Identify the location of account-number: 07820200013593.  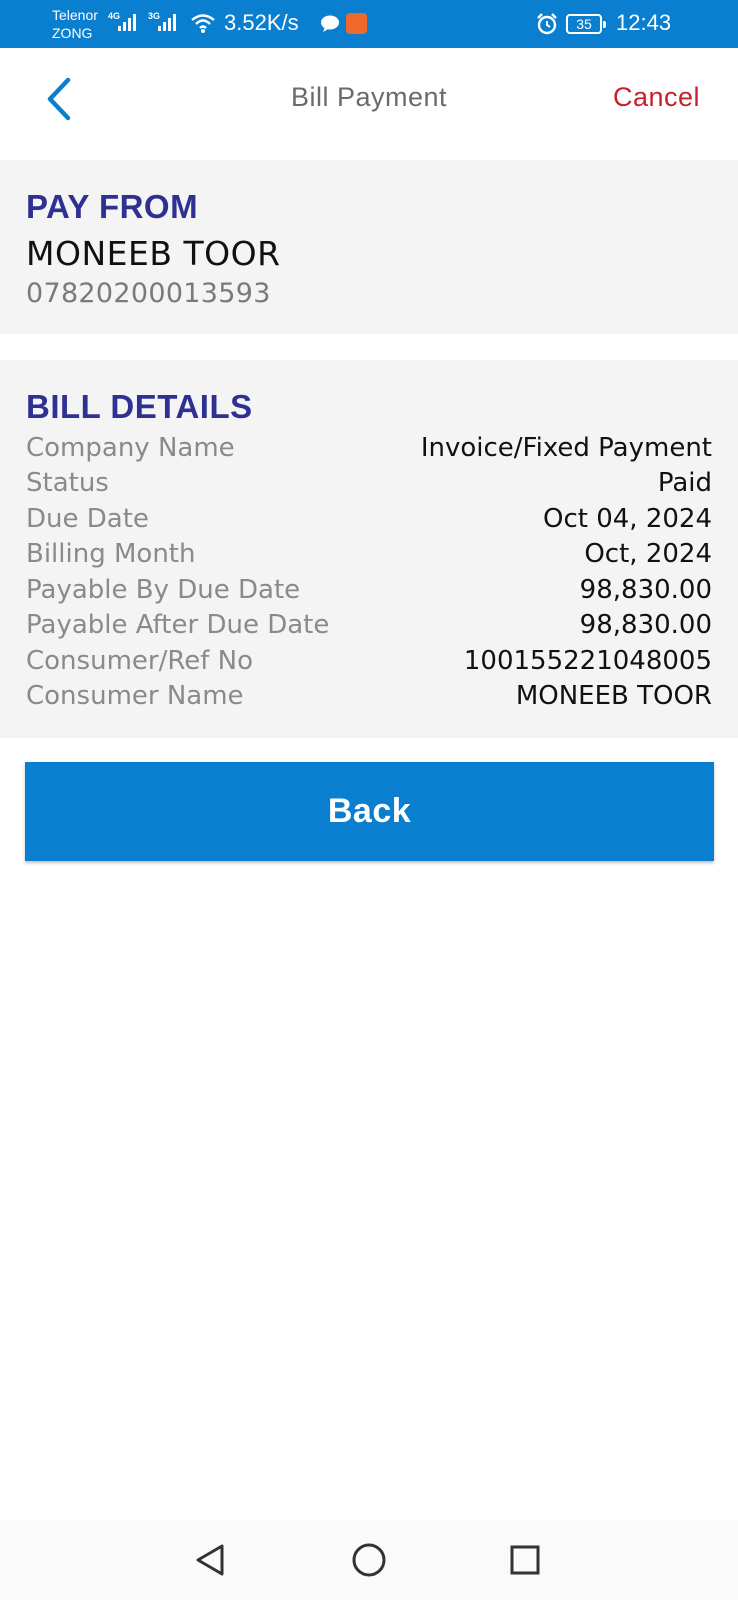
(148, 293).